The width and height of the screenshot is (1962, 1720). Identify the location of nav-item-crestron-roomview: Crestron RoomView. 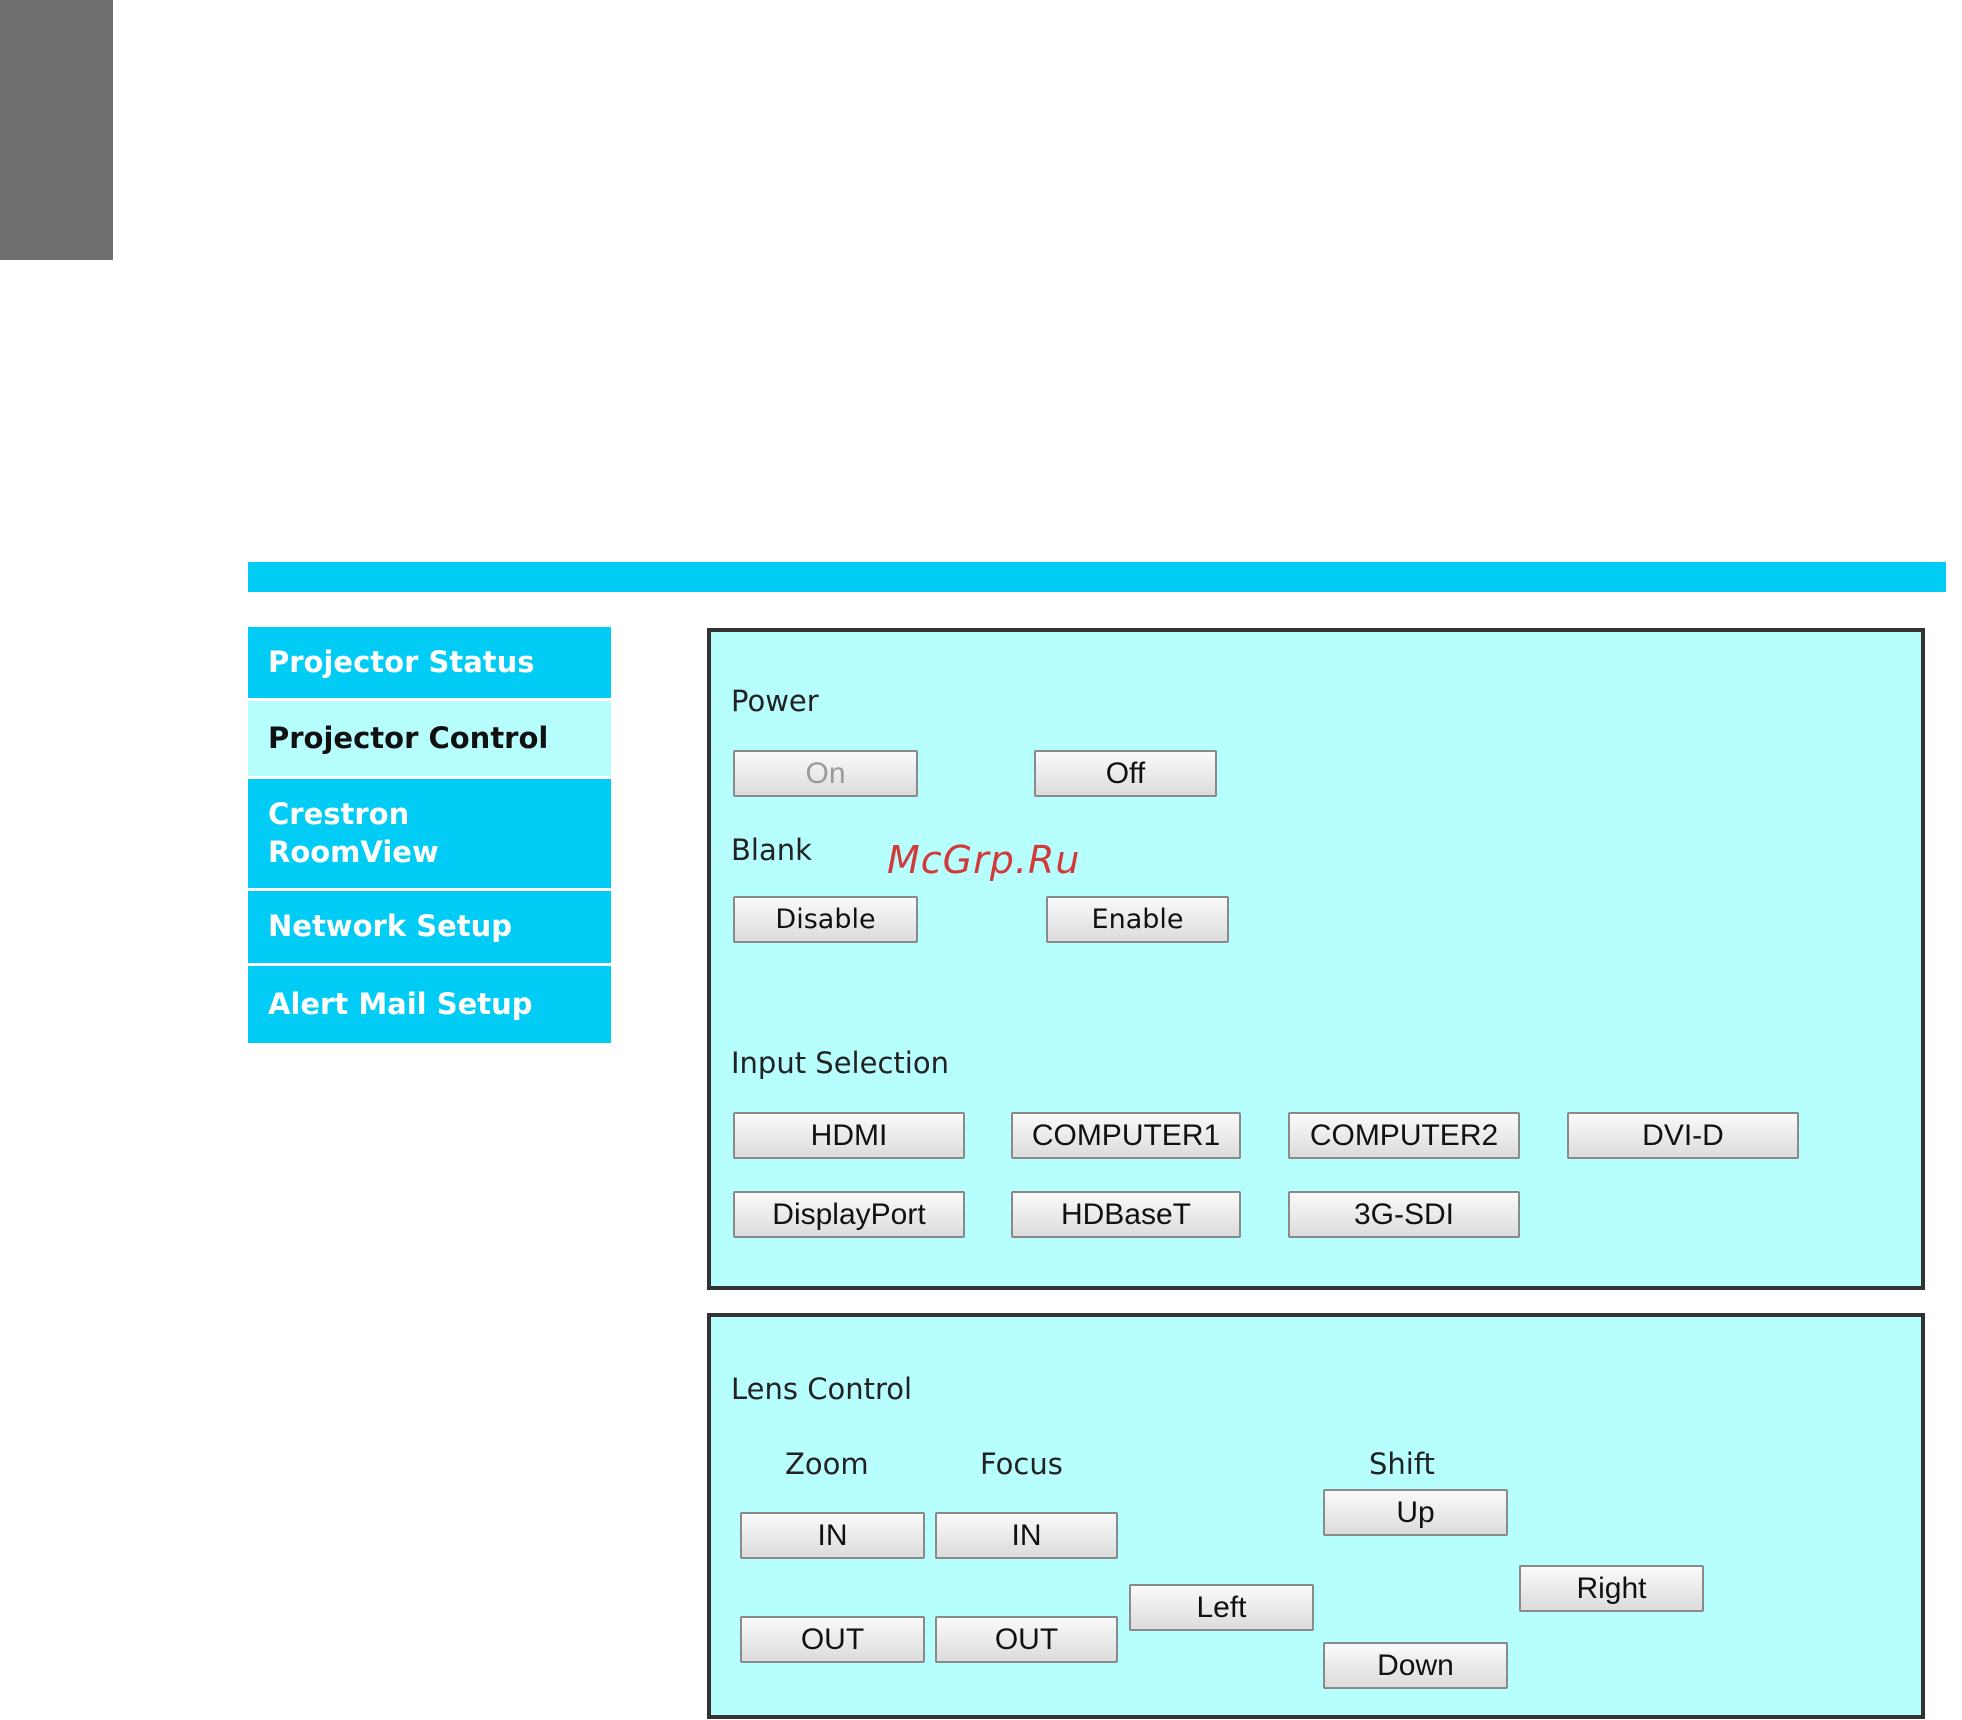
(429, 835).